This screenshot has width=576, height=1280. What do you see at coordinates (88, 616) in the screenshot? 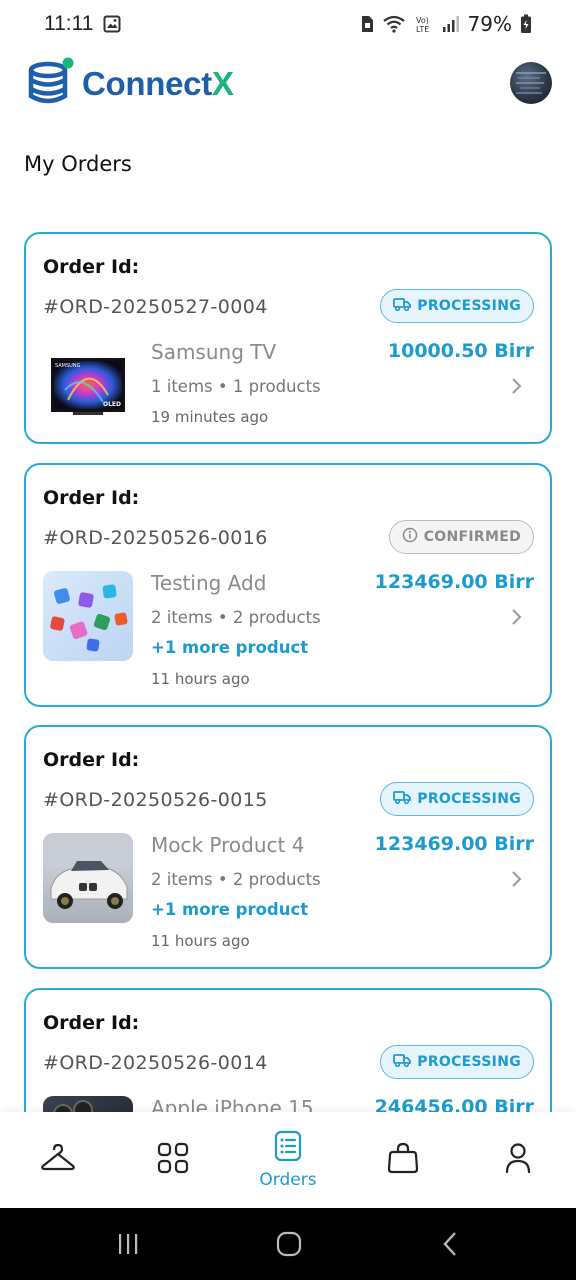
I see `app-icons-thumb` at bounding box center [88, 616].